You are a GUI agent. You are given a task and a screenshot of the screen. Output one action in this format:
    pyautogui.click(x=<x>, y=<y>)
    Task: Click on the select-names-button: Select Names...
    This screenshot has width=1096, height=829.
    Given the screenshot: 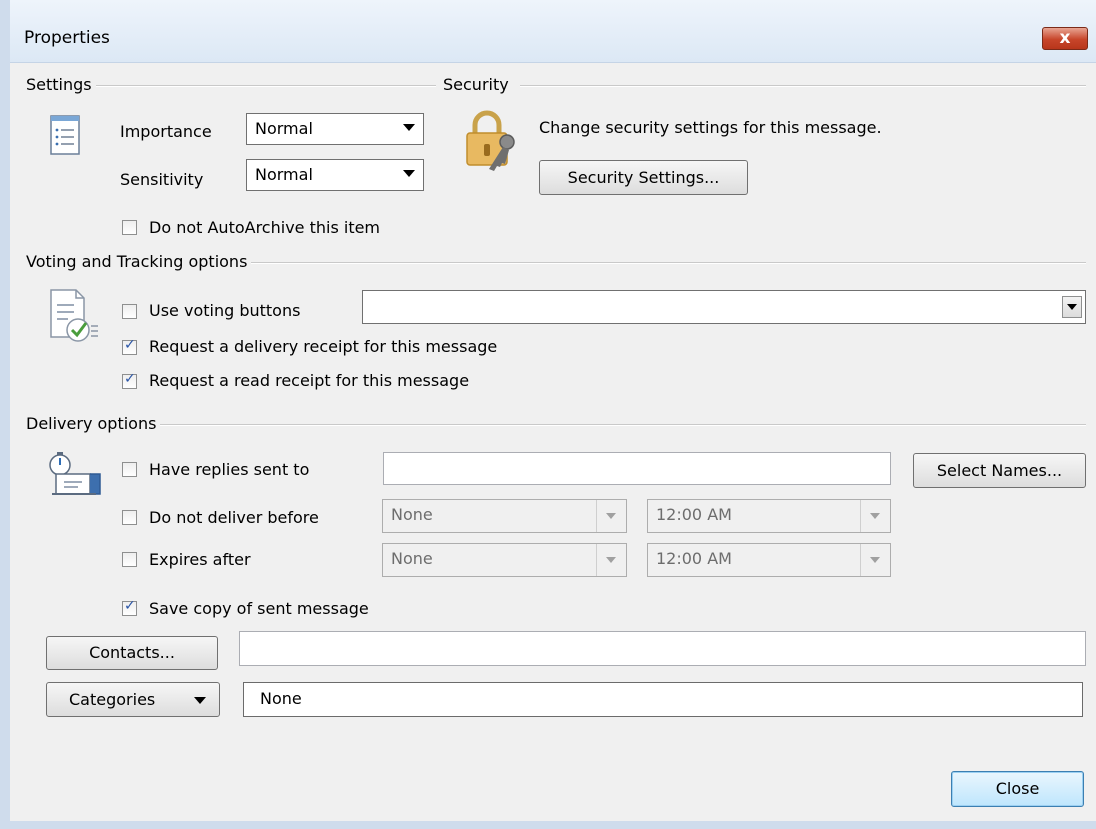 What is the action you would take?
    pyautogui.click(x=999, y=470)
    